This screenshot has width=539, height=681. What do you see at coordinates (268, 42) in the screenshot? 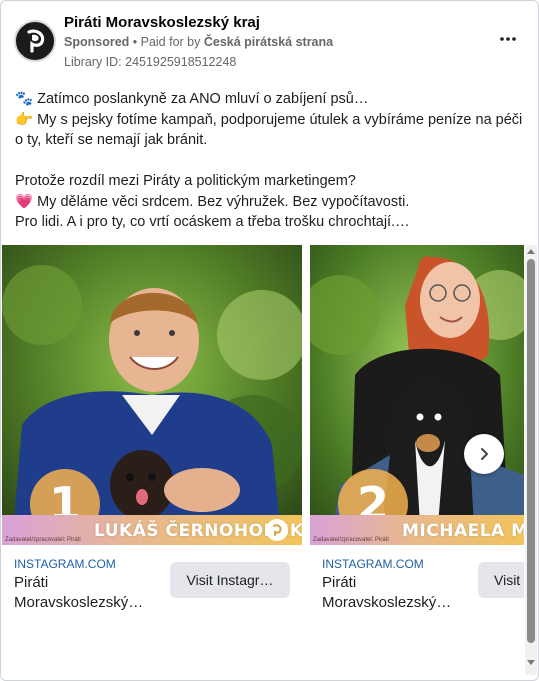
I see `payer-name: Česká pirátská strana` at bounding box center [268, 42].